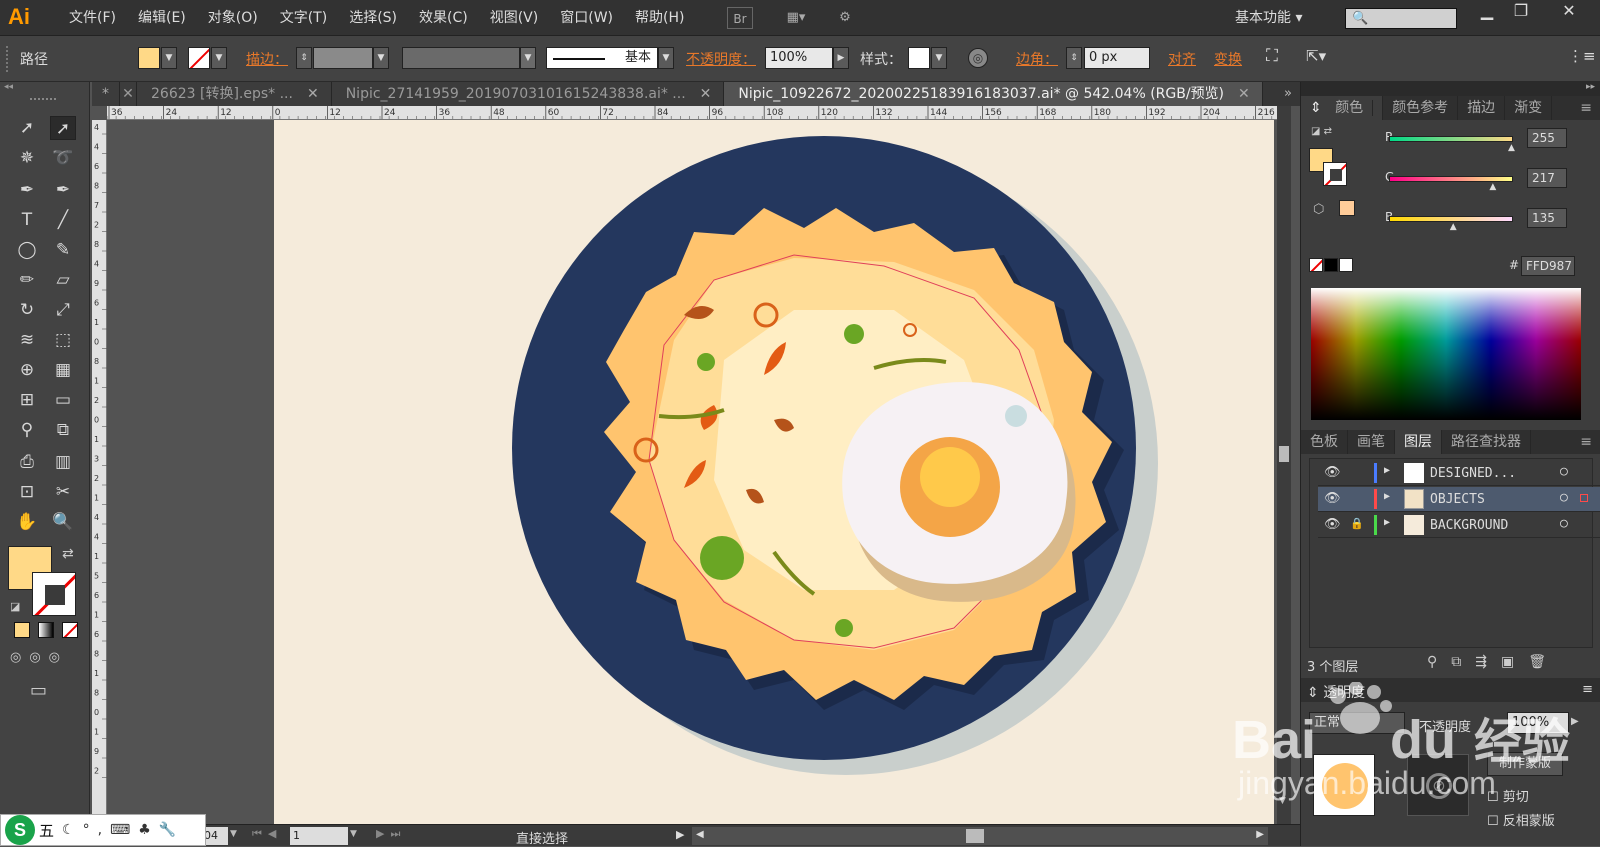 The height and width of the screenshot is (847, 1600). What do you see at coordinates (63, 190) in the screenshot?
I see `curvature-tool-icon: ✒` at bounding box center [63, 190].